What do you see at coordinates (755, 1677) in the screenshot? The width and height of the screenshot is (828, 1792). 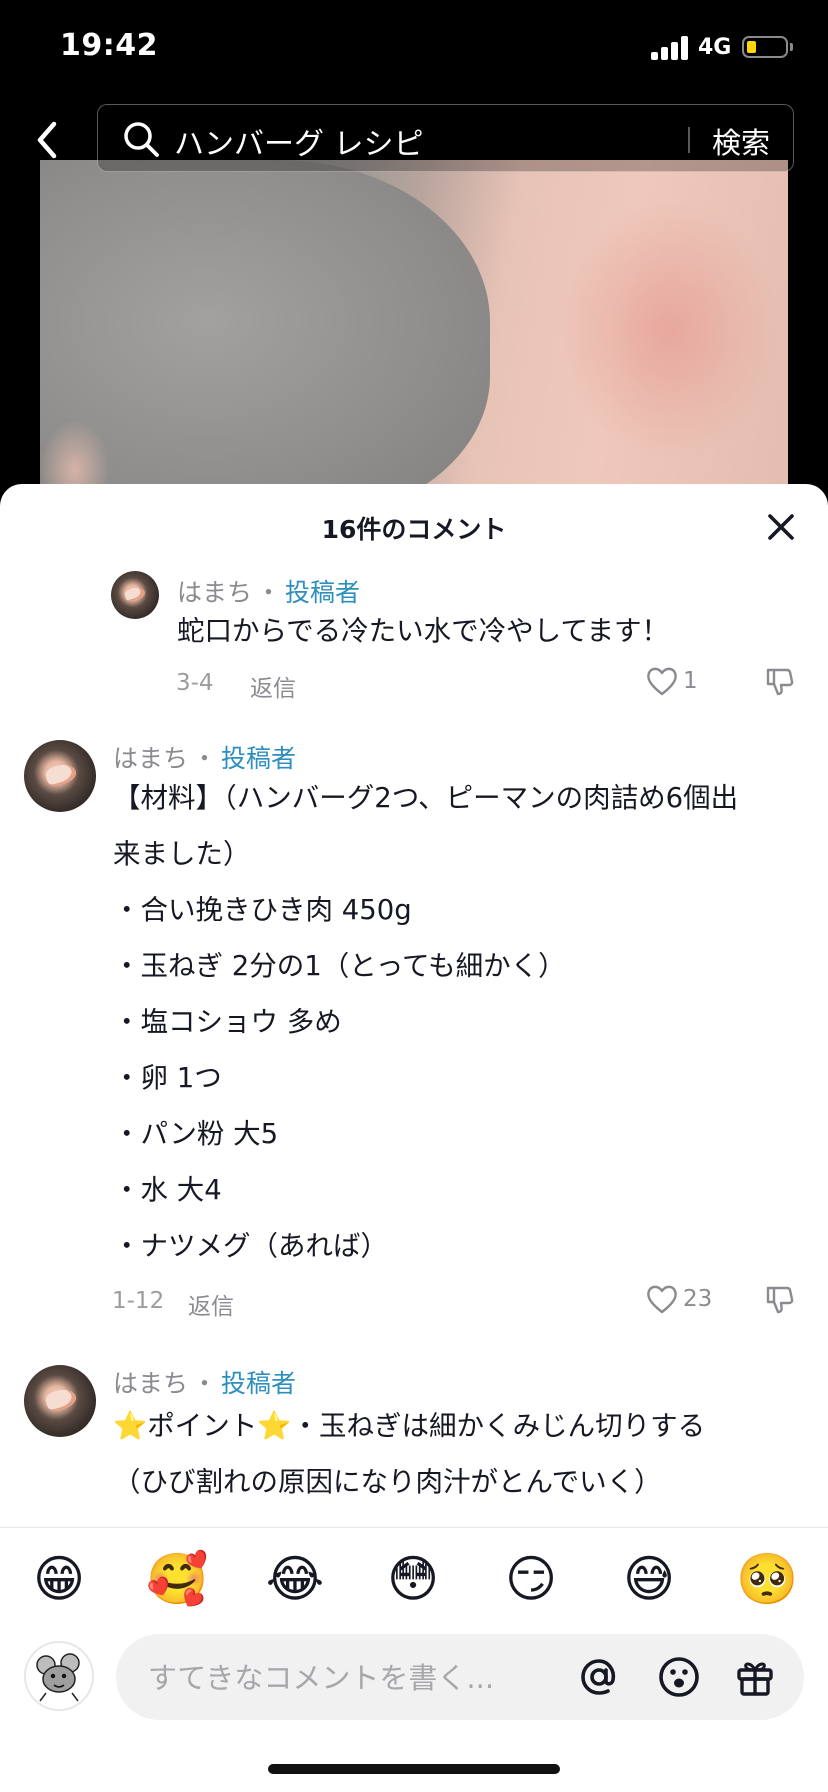 I see `gift-icon` at bounding box center [755, 1677].